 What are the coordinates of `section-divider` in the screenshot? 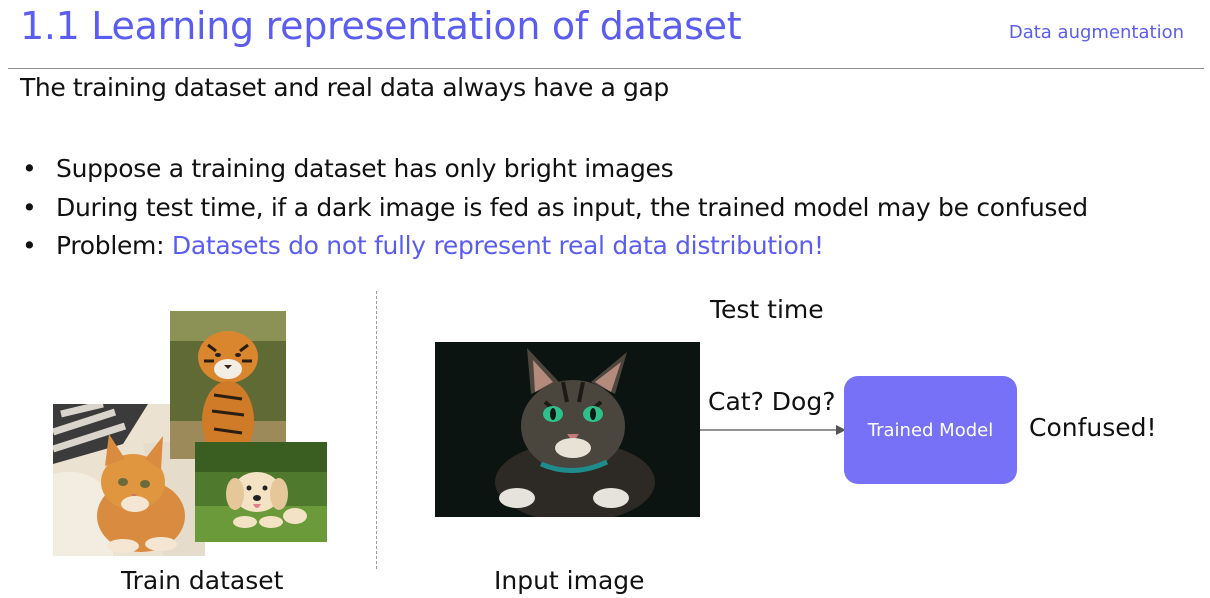 It's located at (376, 430).